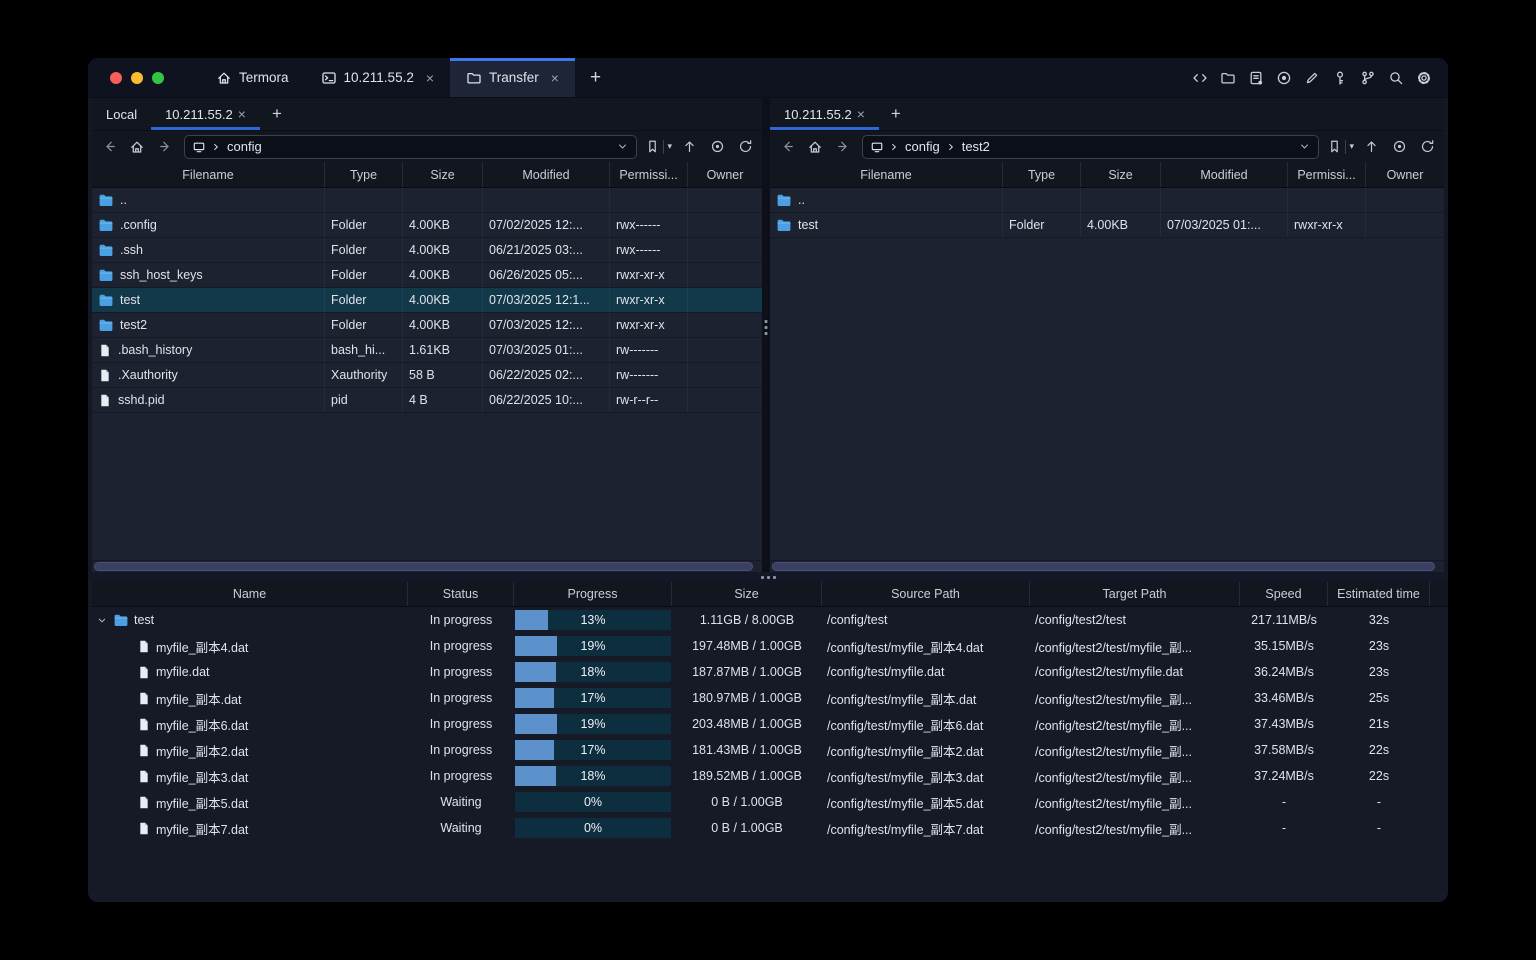  I want to click on cell-text: rw-r--r--, so click(637, 400).